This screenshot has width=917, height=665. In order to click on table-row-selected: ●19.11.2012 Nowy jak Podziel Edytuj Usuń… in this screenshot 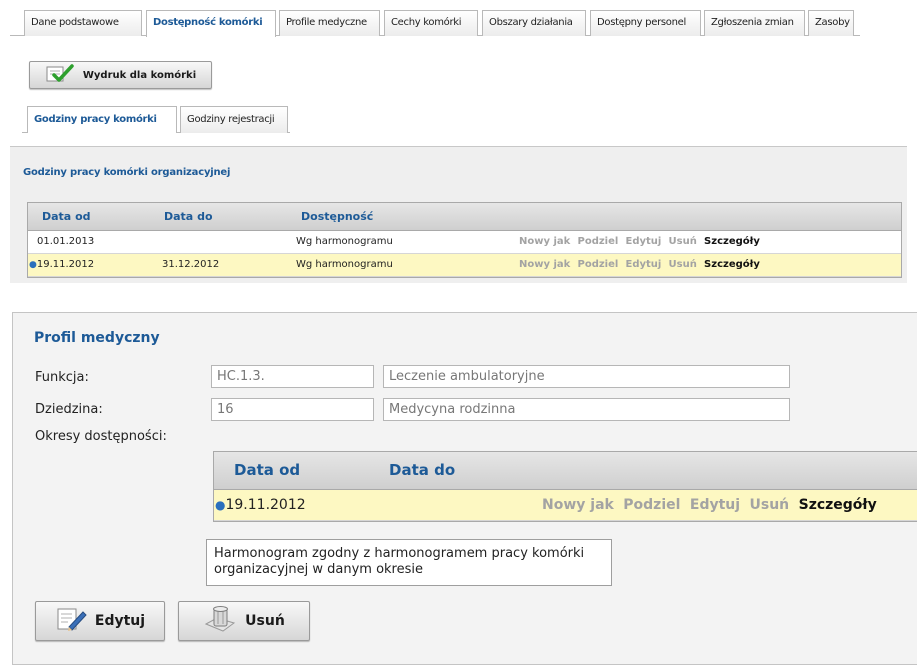, I will do `click(565, 505)`.